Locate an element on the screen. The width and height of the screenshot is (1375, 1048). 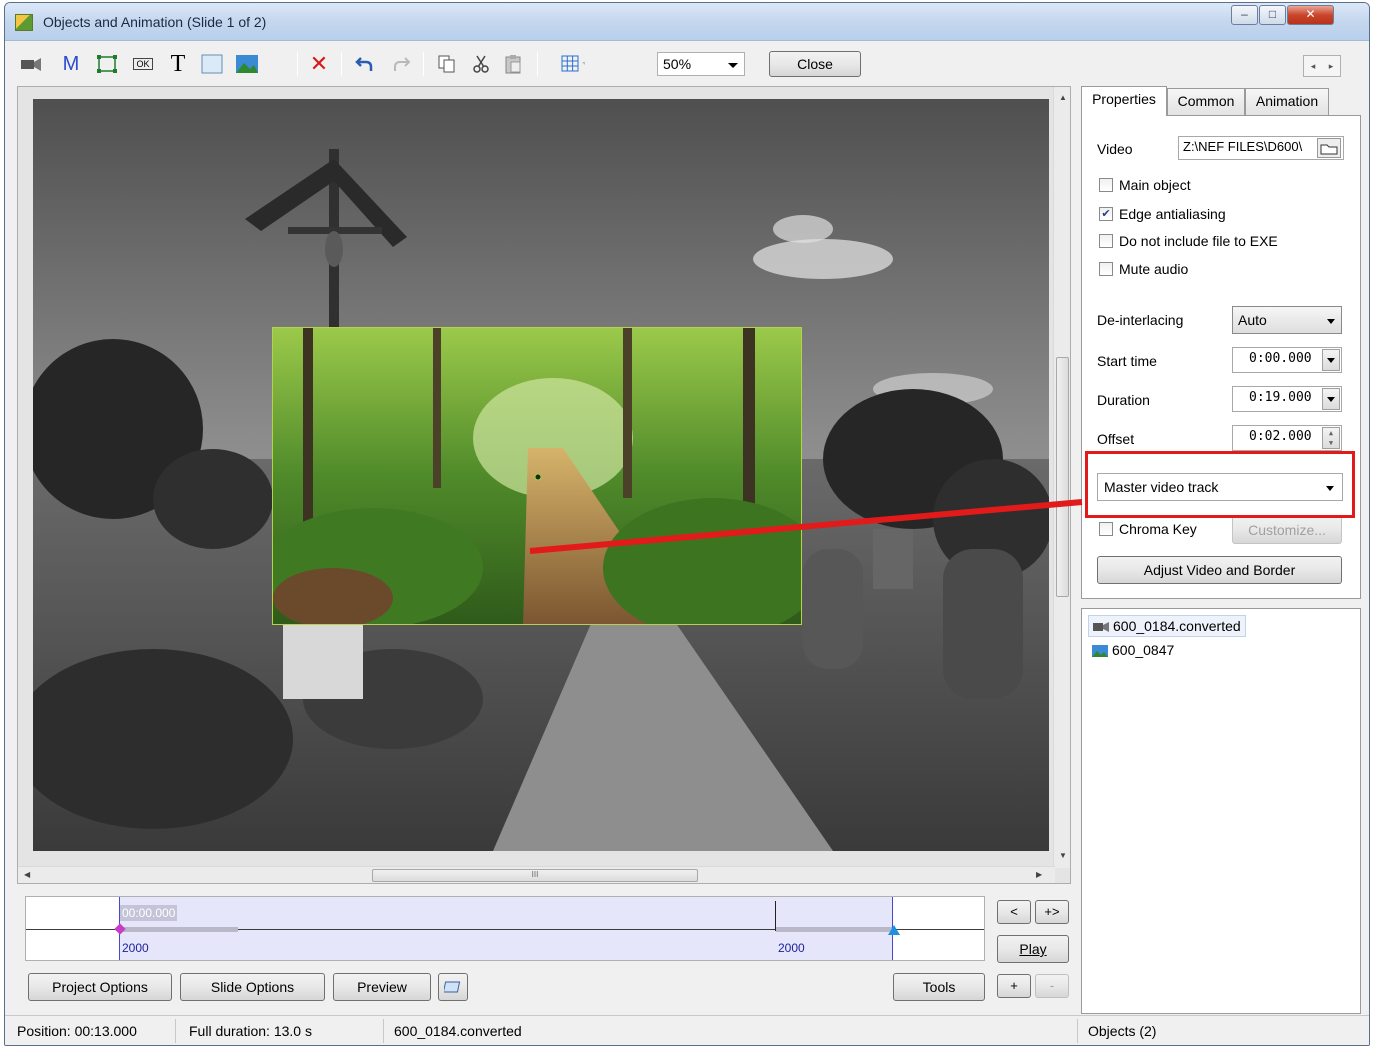
tab-animation: Animation is located at coordinates (1287, 101).